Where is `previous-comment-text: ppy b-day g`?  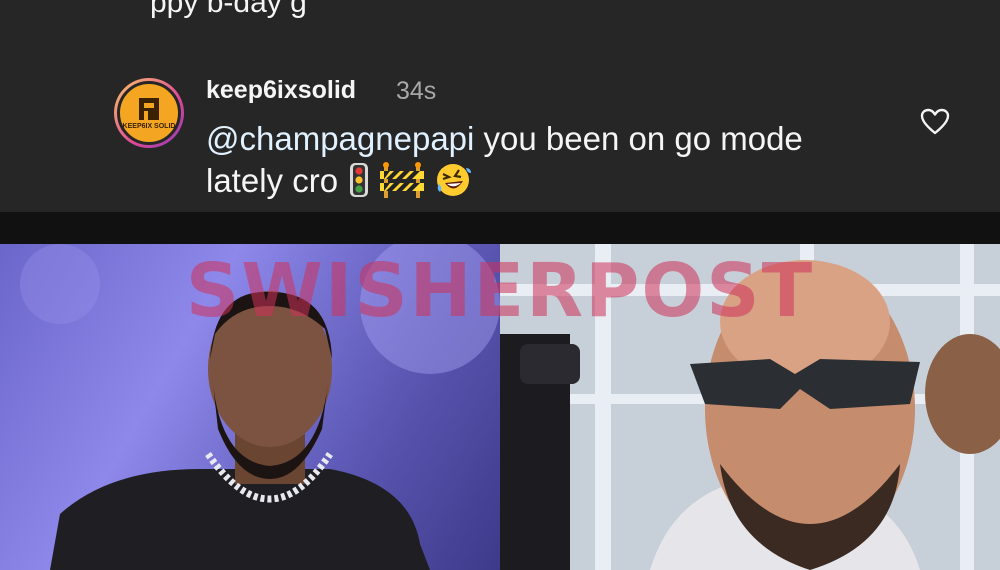
previous-comment-text: ppy b-day g is located at coordinates (228, 9).